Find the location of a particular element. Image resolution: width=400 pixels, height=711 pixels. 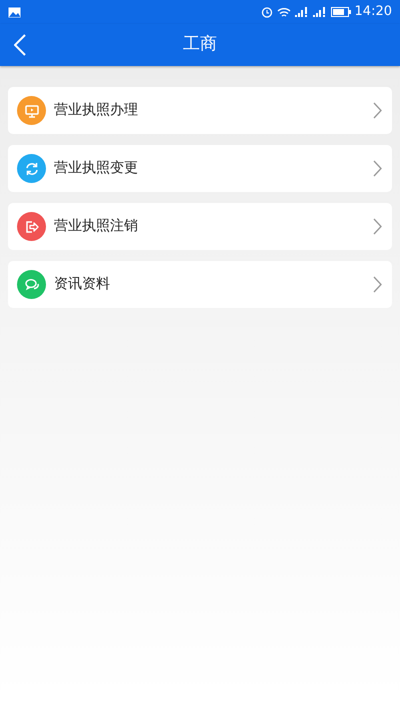

battery-icon is located at coordinates (340, 12).